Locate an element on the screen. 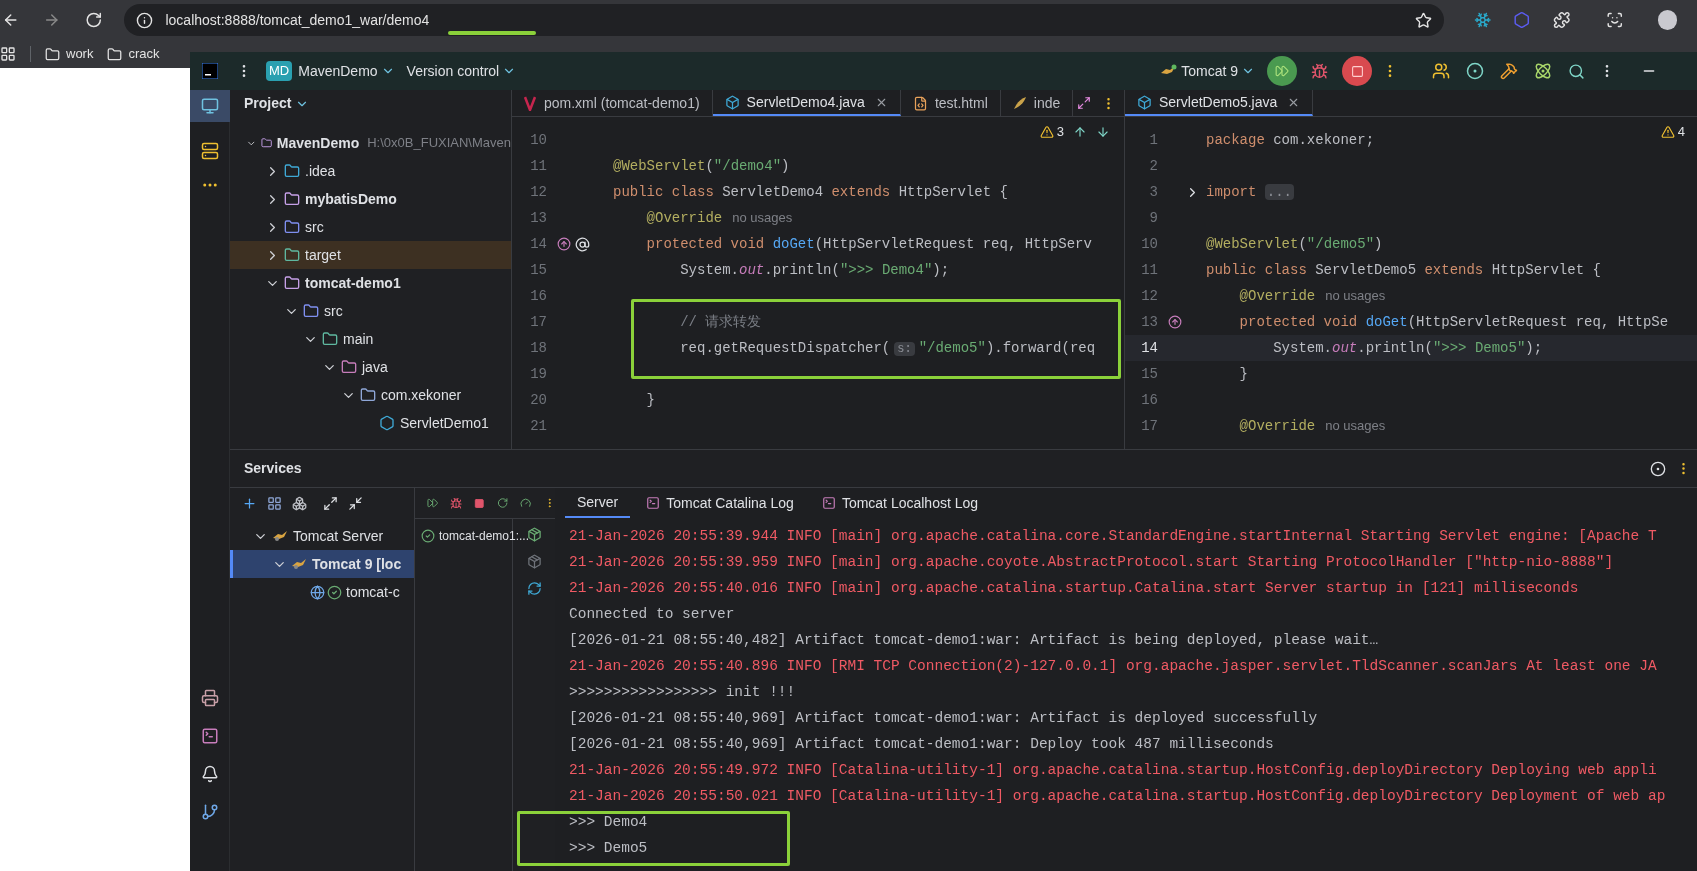  gauge-icon is located at coordinates (526, 503).